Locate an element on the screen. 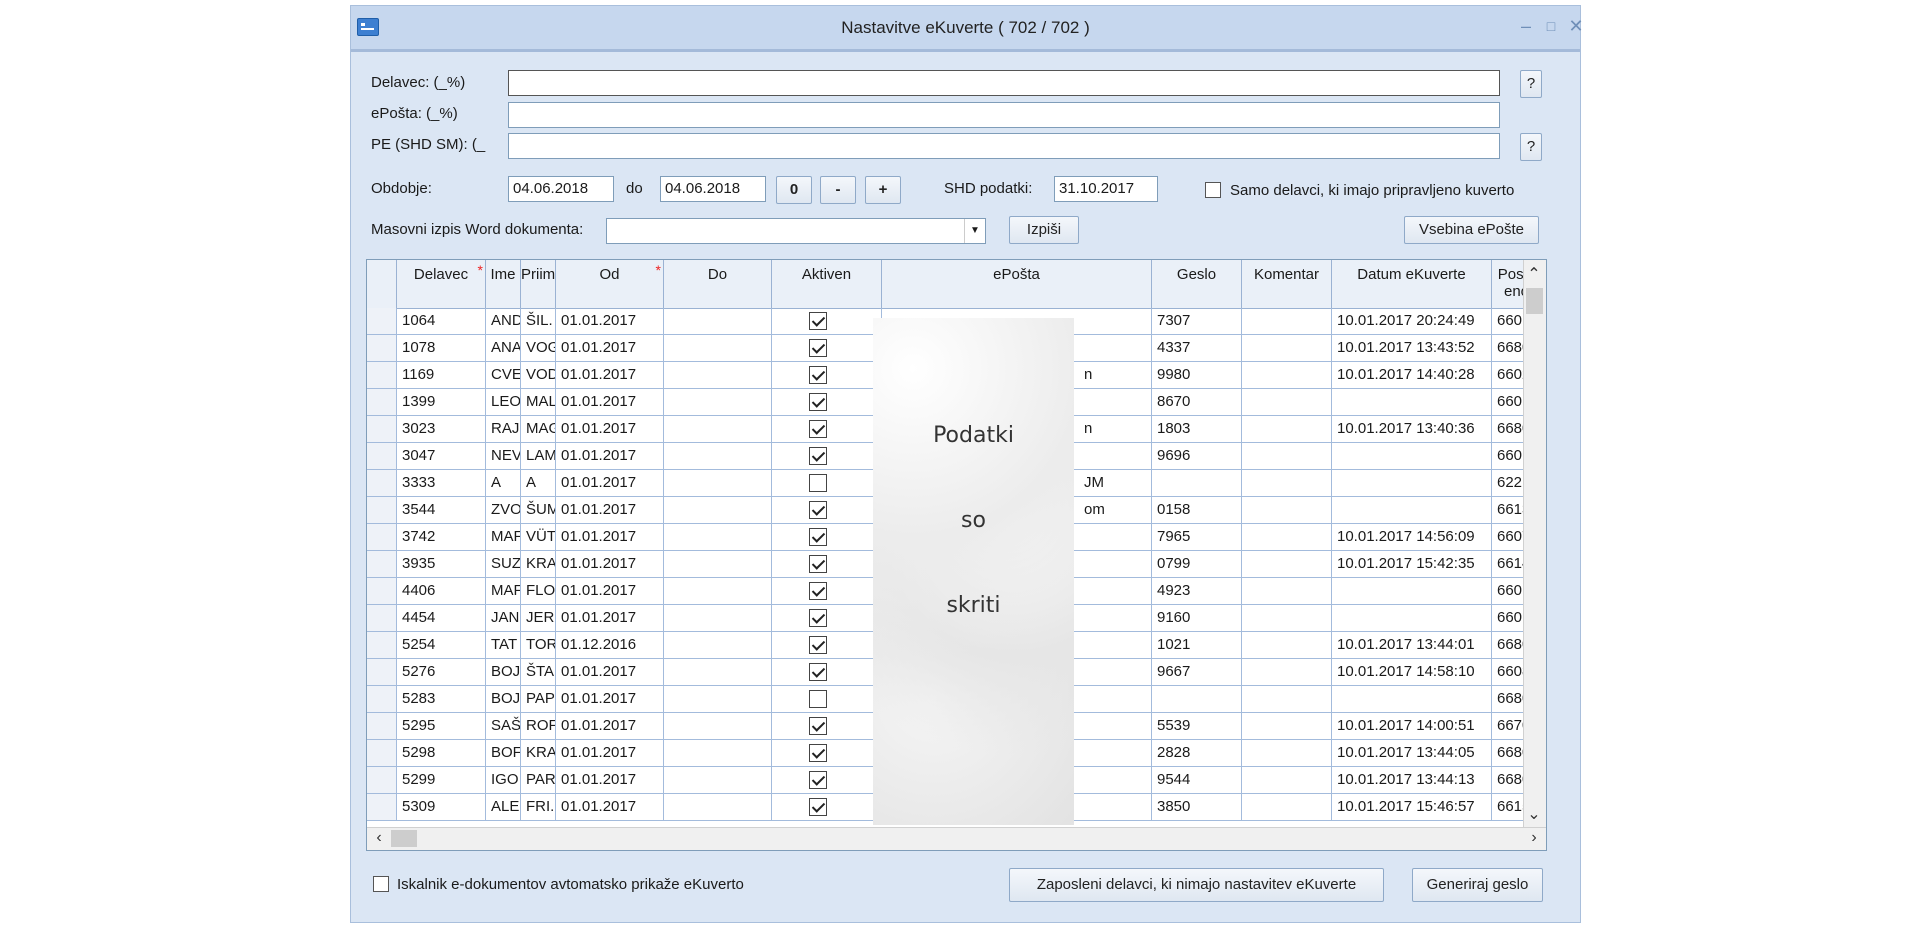  eposta-input is located at coordinates (1004, 115).